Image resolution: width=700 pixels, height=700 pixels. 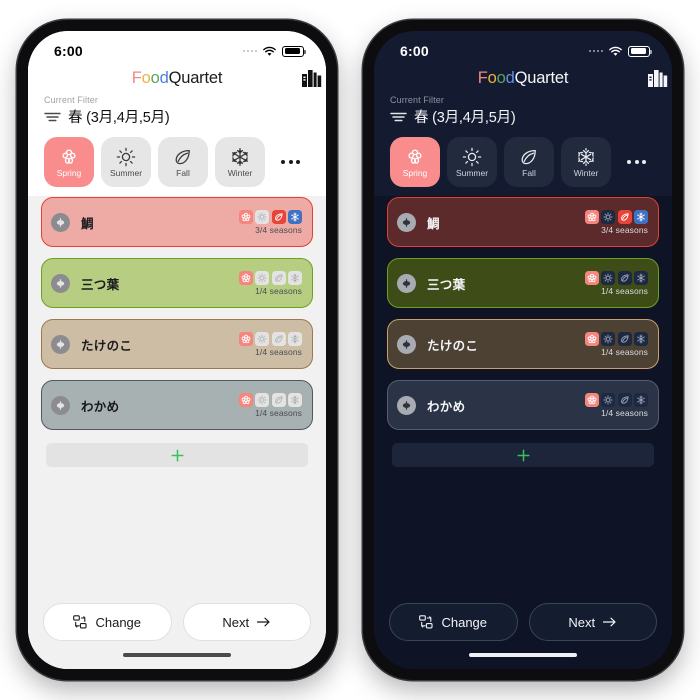 What do you see at coordinates (126, 173) in the screenshot?
I see `season-chip-summer-label: Summer` at bounding box center [126, 173].